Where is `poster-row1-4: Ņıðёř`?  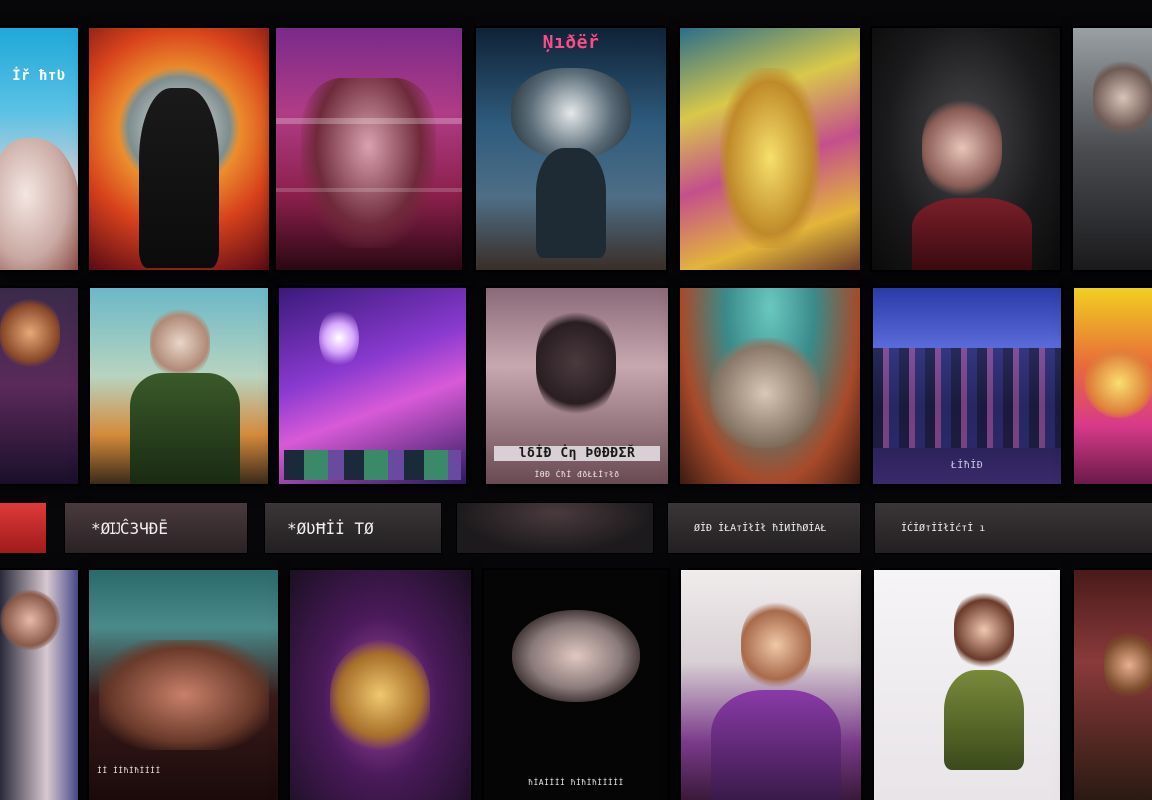
poster-row1-4: Ņıðёř is located at coordinates (571, 149).